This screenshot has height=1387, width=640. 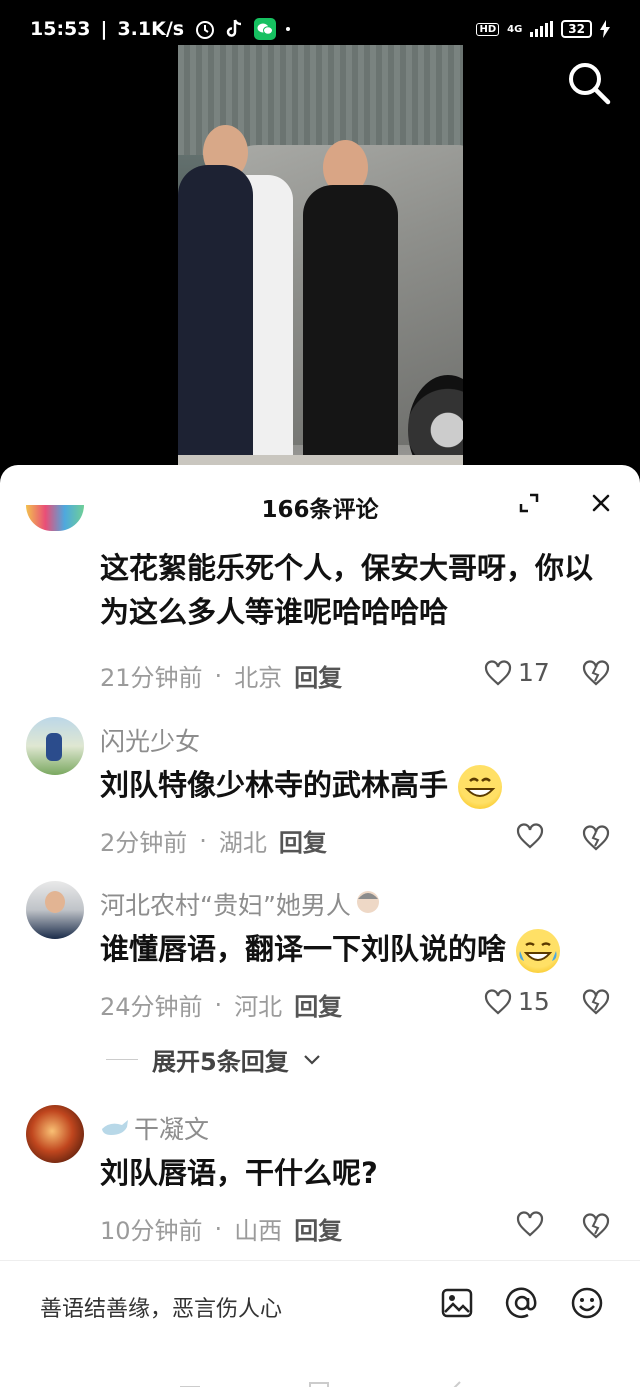 I want to click on comment-text-content: 谁懂唇语，翻译一下刘队说的啥, so click(x=303, y=949).